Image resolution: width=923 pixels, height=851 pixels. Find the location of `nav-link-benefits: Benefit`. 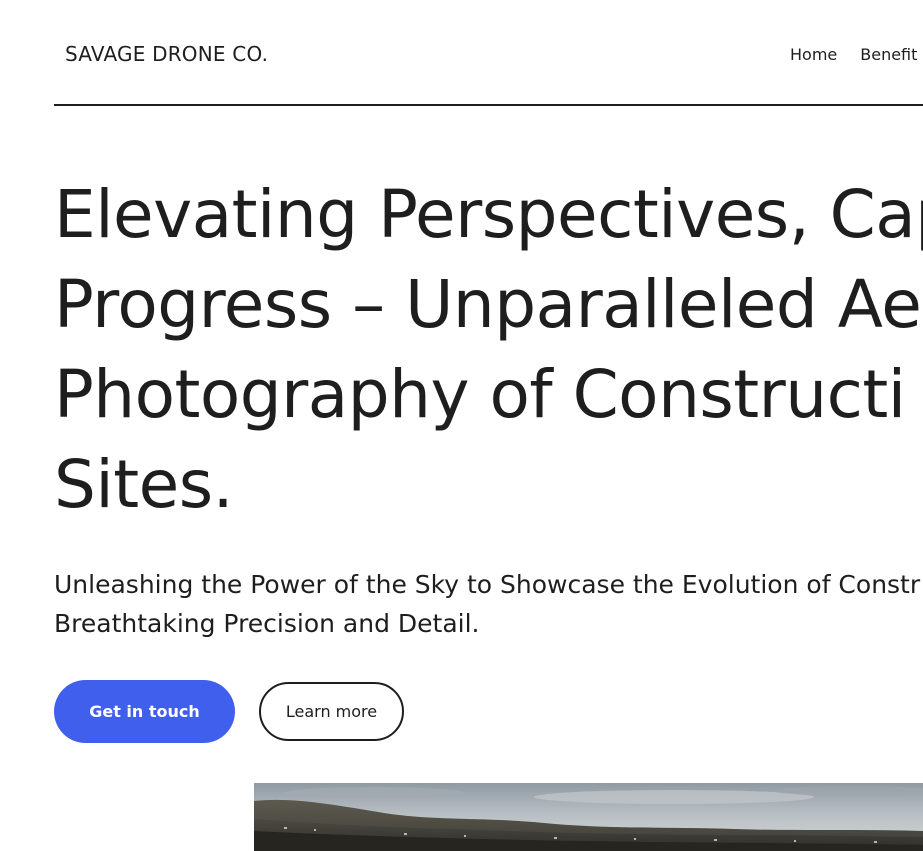

nav-link-benefits: Benefit is located at coordinates (888, 54).